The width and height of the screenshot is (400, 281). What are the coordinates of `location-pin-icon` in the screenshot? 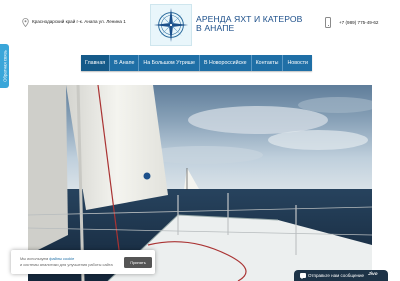 It's located at (25, 22).